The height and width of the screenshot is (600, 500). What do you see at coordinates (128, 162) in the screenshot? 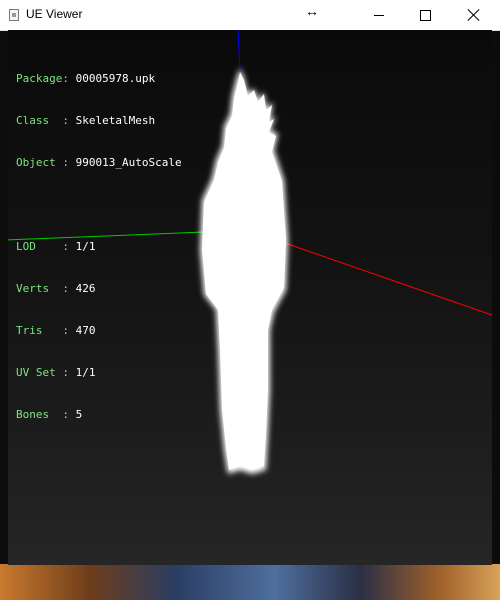
I see `info-value: 990013_AutoScale` at bounding box center [128, 162].